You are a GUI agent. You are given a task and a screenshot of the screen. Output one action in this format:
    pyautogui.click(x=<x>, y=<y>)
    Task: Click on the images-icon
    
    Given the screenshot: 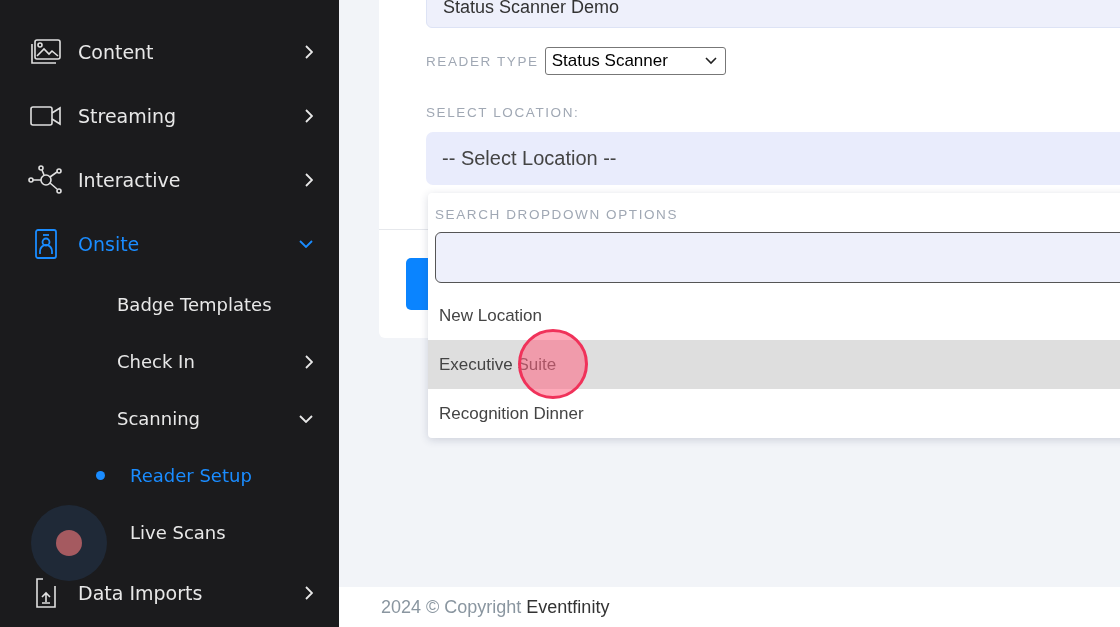 What is the action you would take?
    pyautogui.click(x=46, y=52)
    